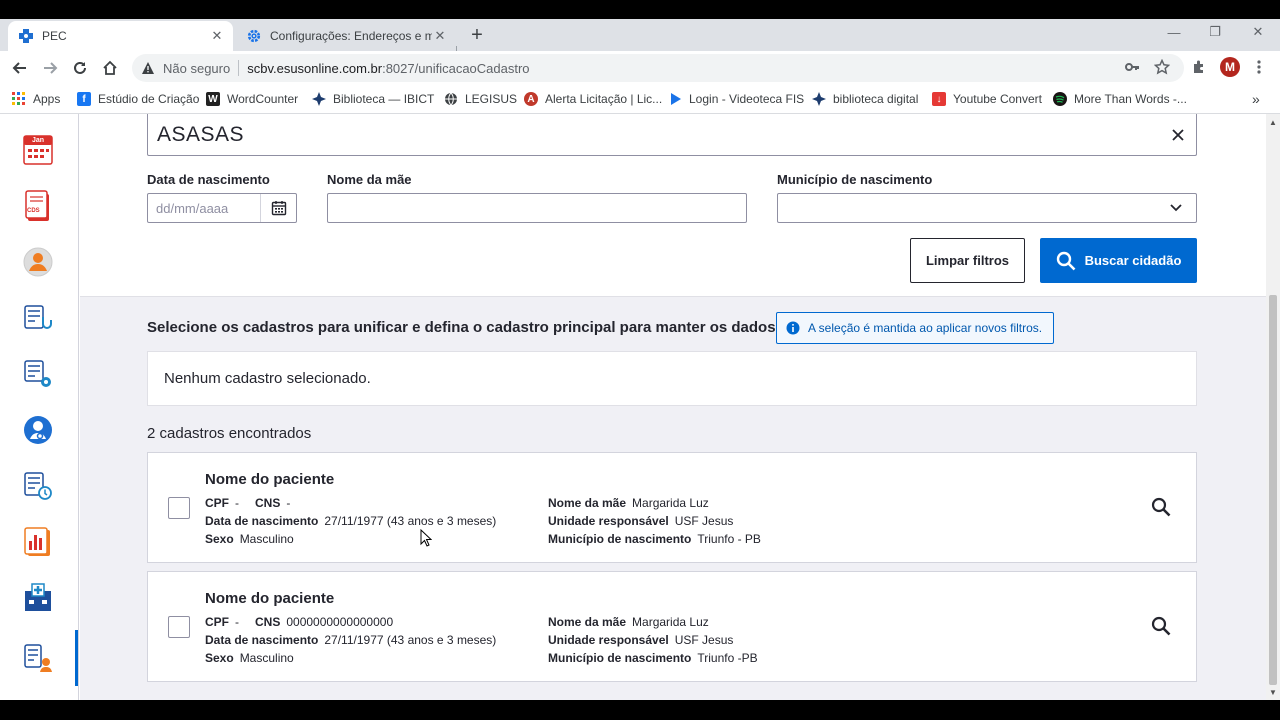 The height and width of the screenshot is (720, 1280). Describe the element at coordinates (1162, 67) in the screenshot. I see `star-icon` at that location.